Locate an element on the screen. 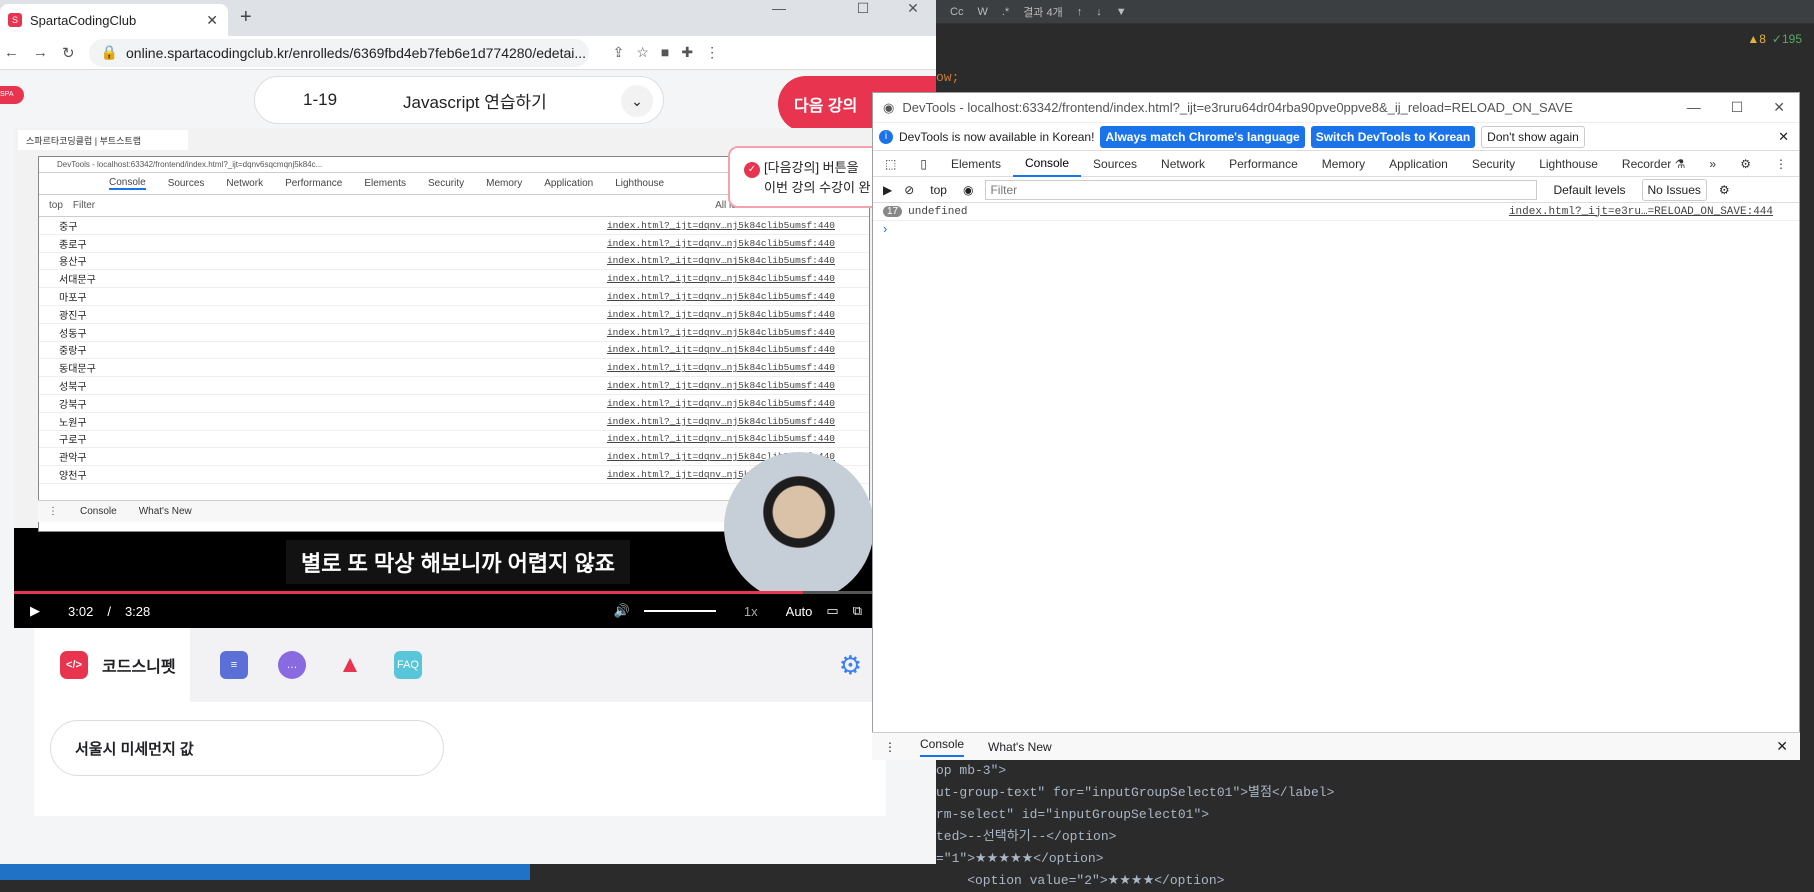  arrow-down-icon: ↓ is located at coordinates (1099, 12).